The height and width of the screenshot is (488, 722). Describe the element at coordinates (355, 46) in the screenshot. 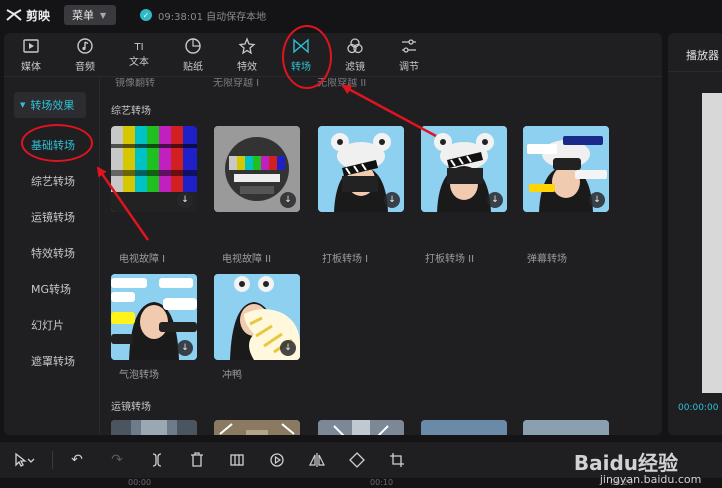

I see `filter-icon` at that location.